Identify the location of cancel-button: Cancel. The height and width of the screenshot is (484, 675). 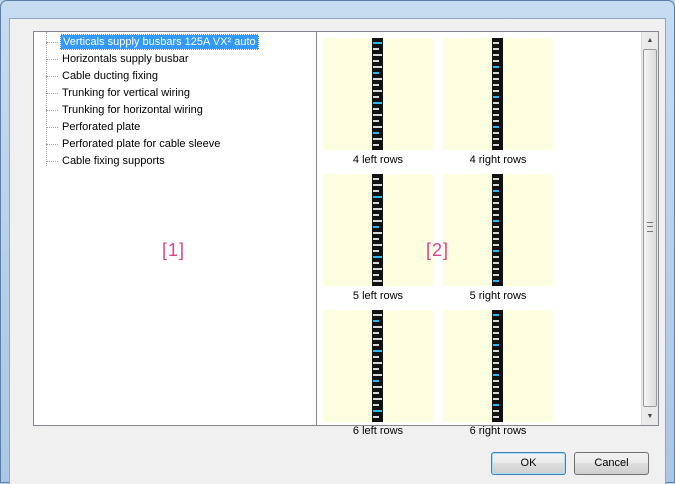
(611, 463).